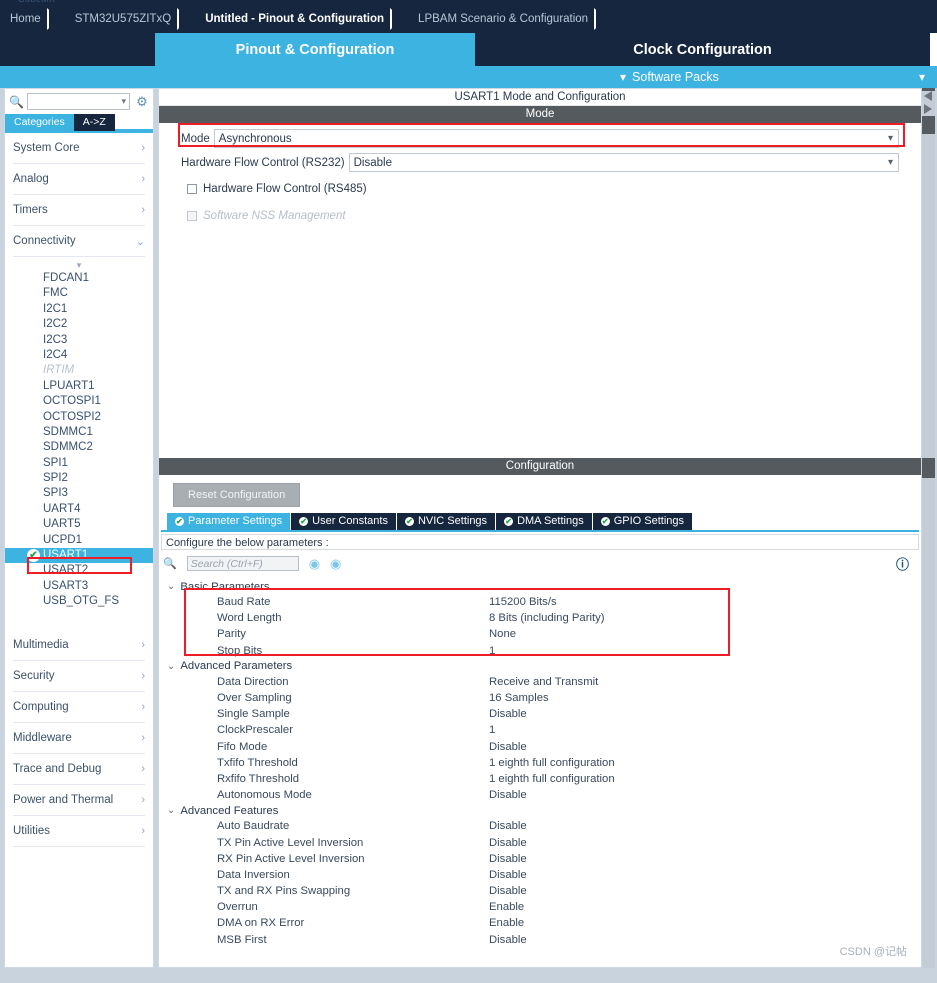 The width and height of the screenshot is (937, 983). I want to click on sidebar-item-i2c4: I2C4, so click(79, 355).